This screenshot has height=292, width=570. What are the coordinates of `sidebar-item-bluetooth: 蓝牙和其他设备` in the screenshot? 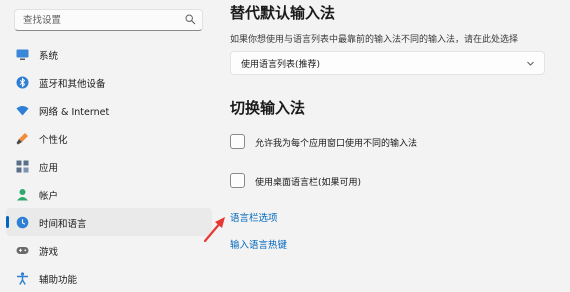 It's located at (109, 82).